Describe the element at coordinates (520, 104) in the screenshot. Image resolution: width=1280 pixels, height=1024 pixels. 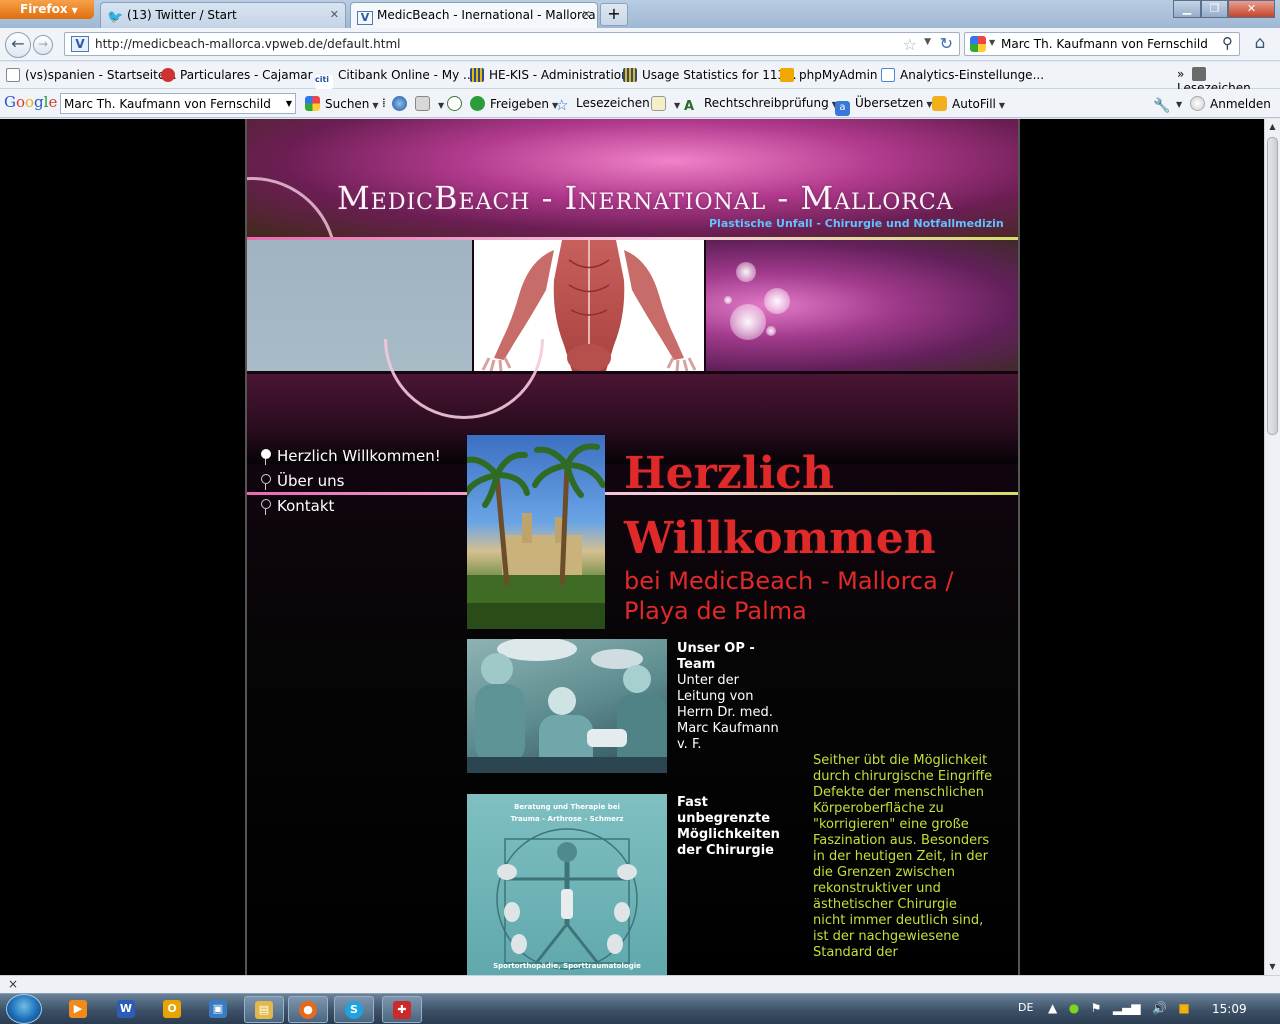
I see `share-label: Freigeben` at that location.